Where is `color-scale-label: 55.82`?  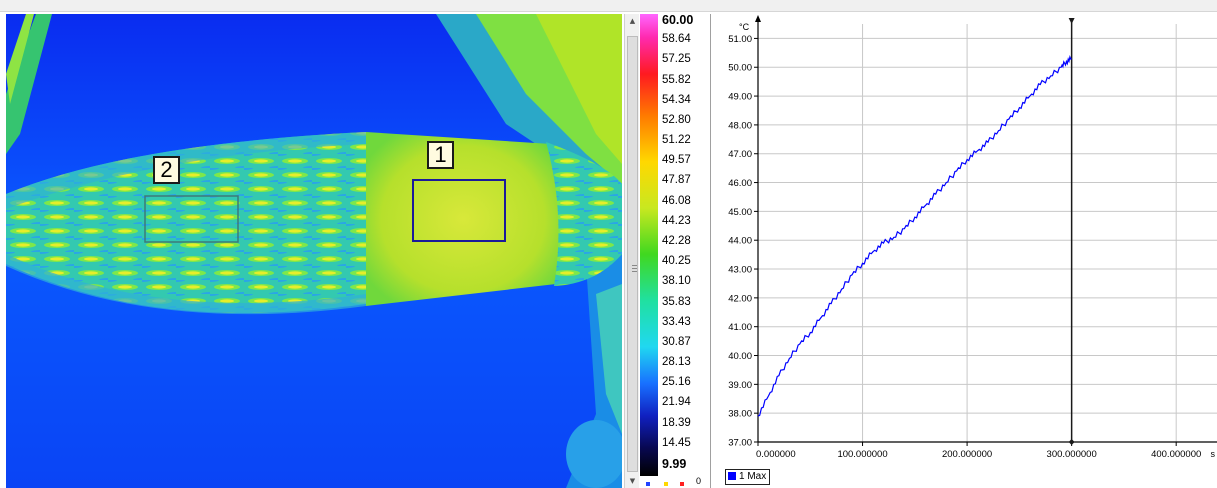
color-scale-label: 55.82 is located at coordinates (676, 79).